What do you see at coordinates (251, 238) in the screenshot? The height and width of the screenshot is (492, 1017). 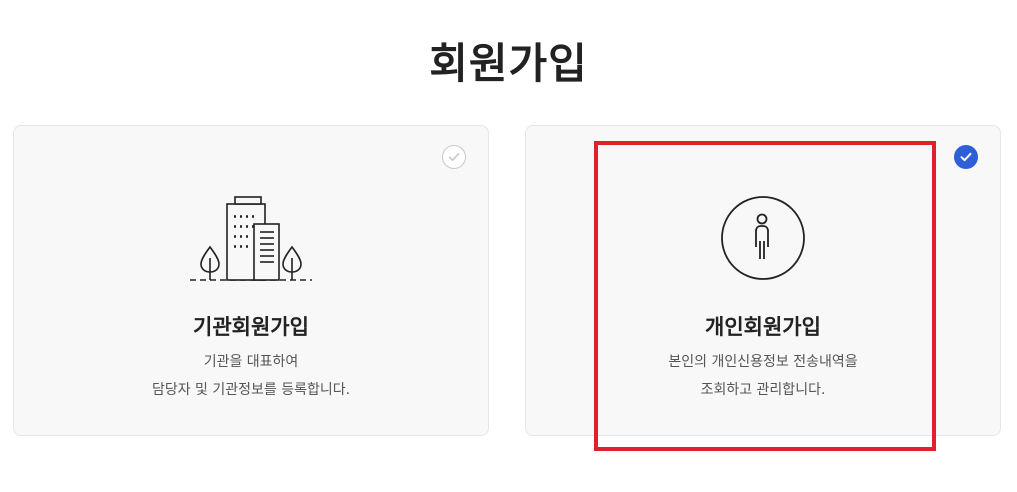 I see `building-icon` at bounding box center [251, 238].